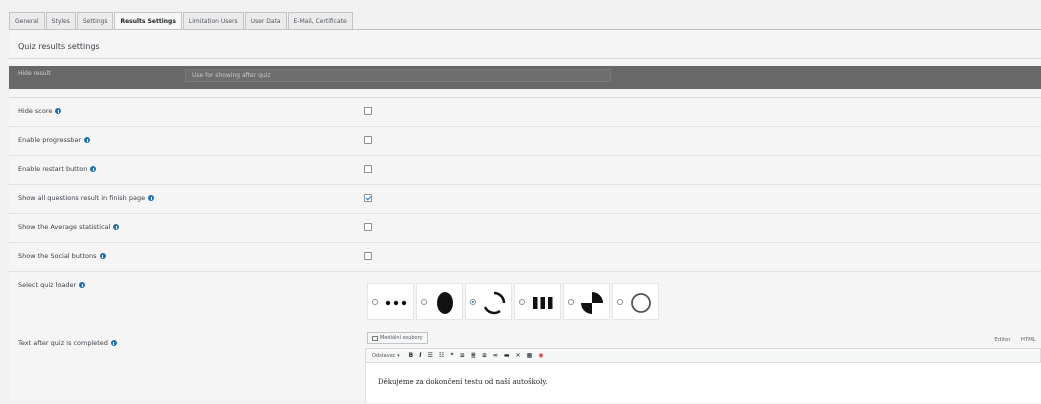 The width and height of the screenshot is (1041, 404). Describe the element at coordinates (445, 303) in the screenshot. I see `ellipse-loader-icon` at that location.